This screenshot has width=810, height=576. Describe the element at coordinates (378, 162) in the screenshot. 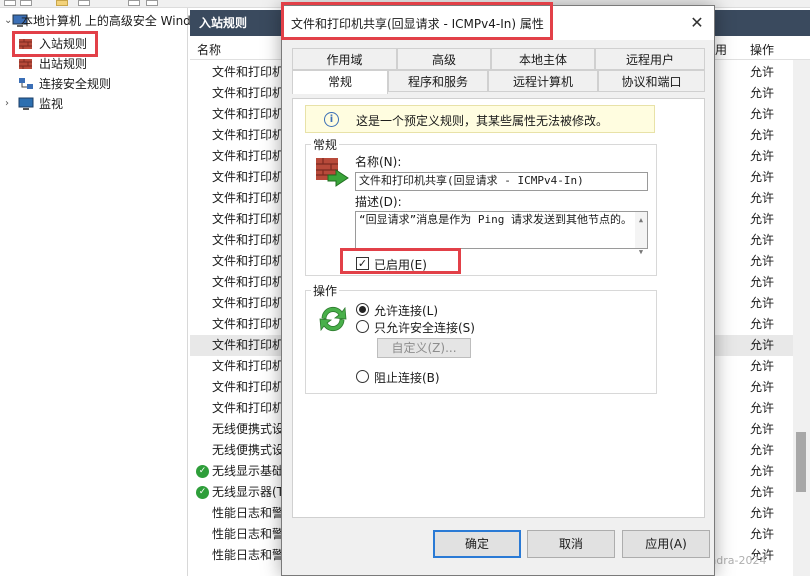

I see `name-label: 名称(N):` at that location.